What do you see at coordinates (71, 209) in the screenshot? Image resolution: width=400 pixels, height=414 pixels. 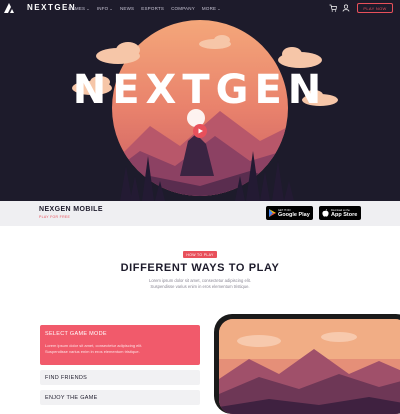 I see `strip-title: NEXGEN MOBILE` at bounding box center [71, 209].